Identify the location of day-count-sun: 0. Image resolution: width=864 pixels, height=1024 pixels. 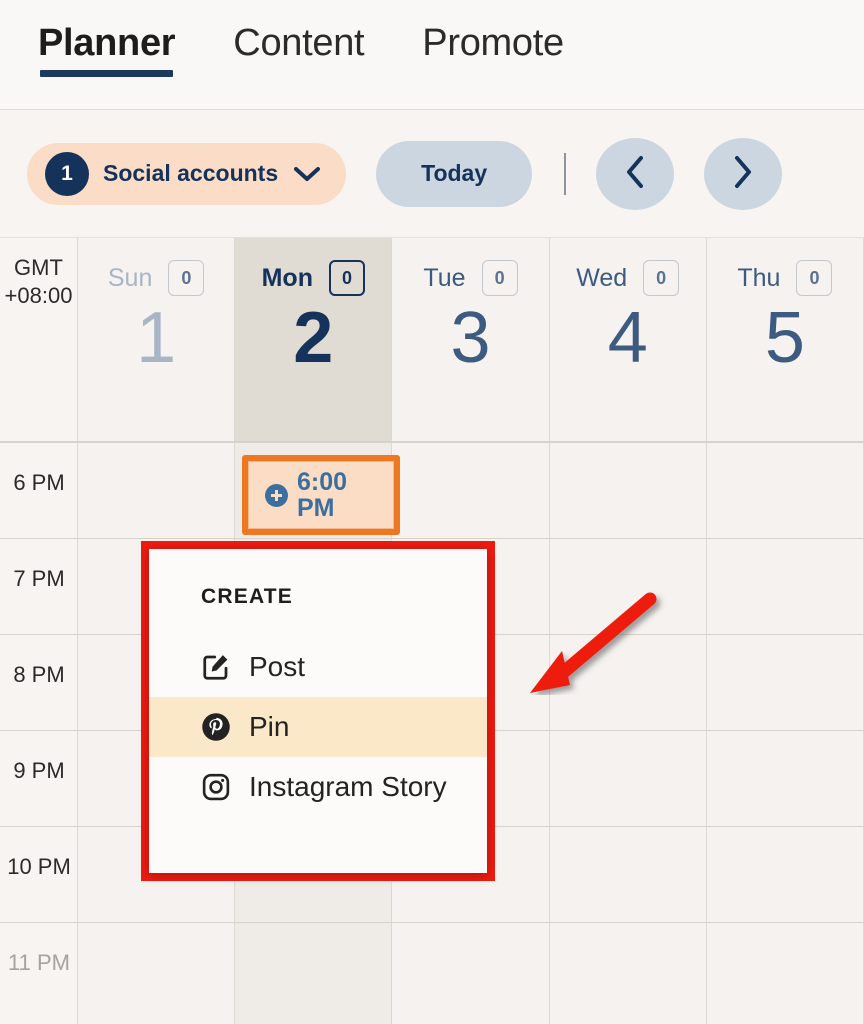
(186, 278).